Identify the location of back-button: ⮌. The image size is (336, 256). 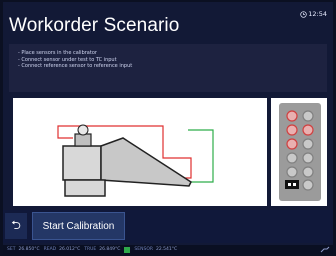
(16, 226).